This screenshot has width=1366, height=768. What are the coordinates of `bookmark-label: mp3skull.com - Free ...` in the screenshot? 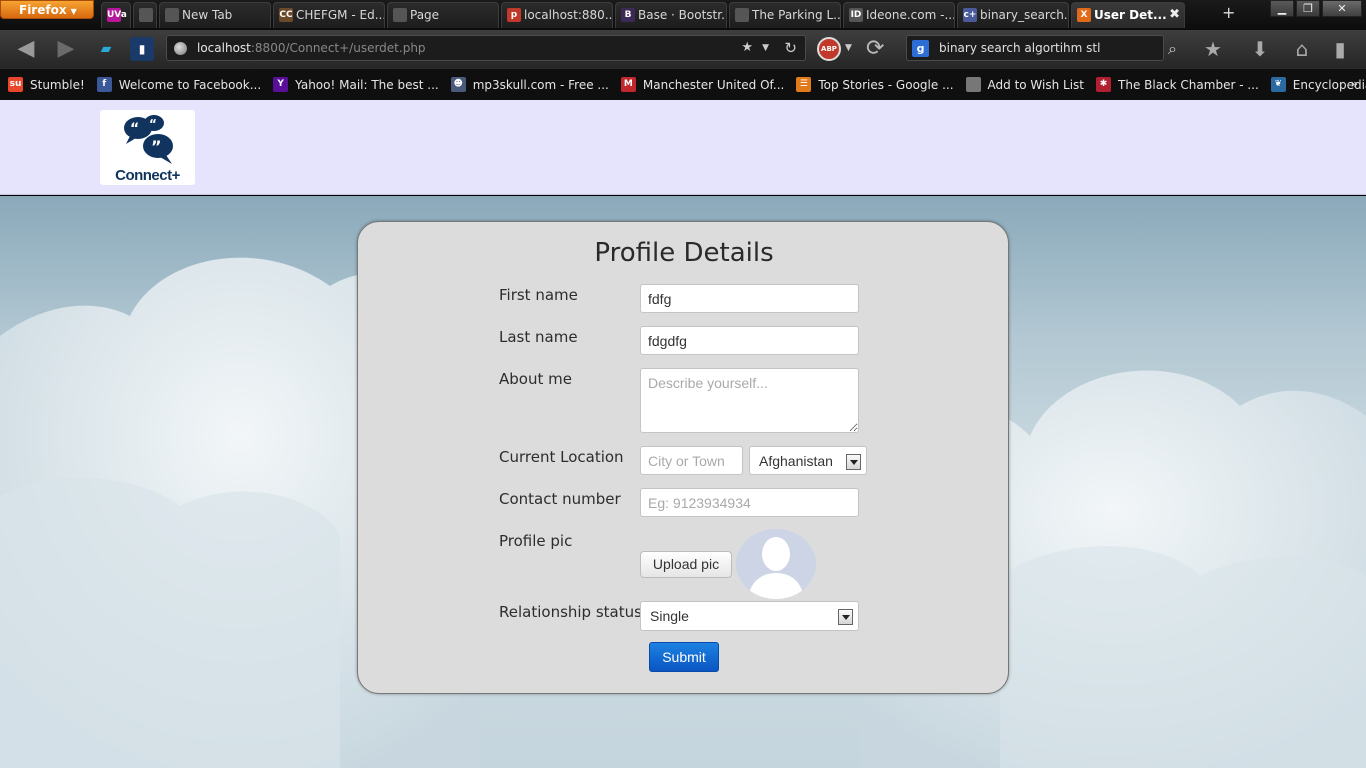 It's located at (540, 84).